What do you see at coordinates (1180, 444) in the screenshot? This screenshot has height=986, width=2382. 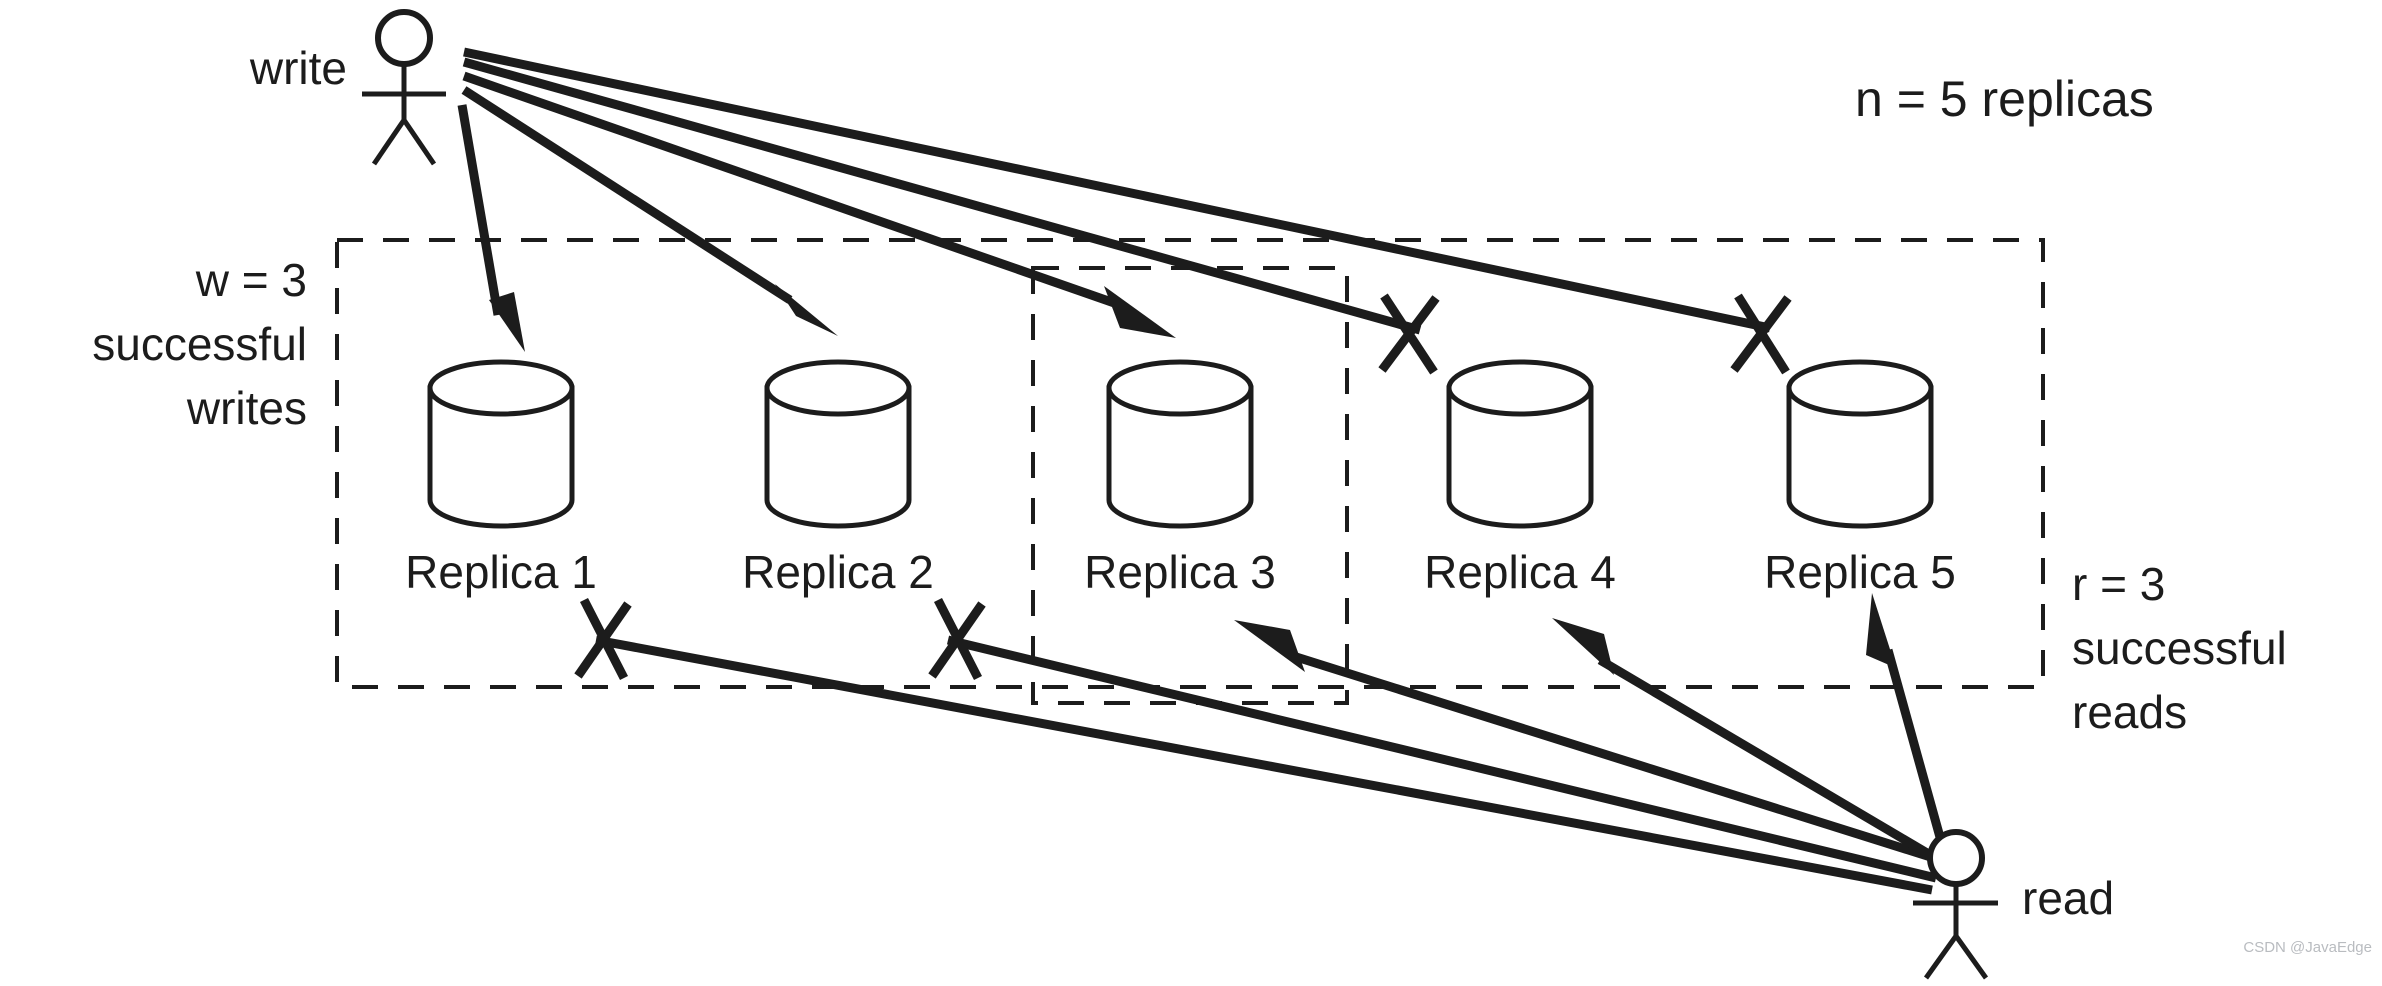 I see `replica-3-database-icon` at bounding box center [1180, 444].